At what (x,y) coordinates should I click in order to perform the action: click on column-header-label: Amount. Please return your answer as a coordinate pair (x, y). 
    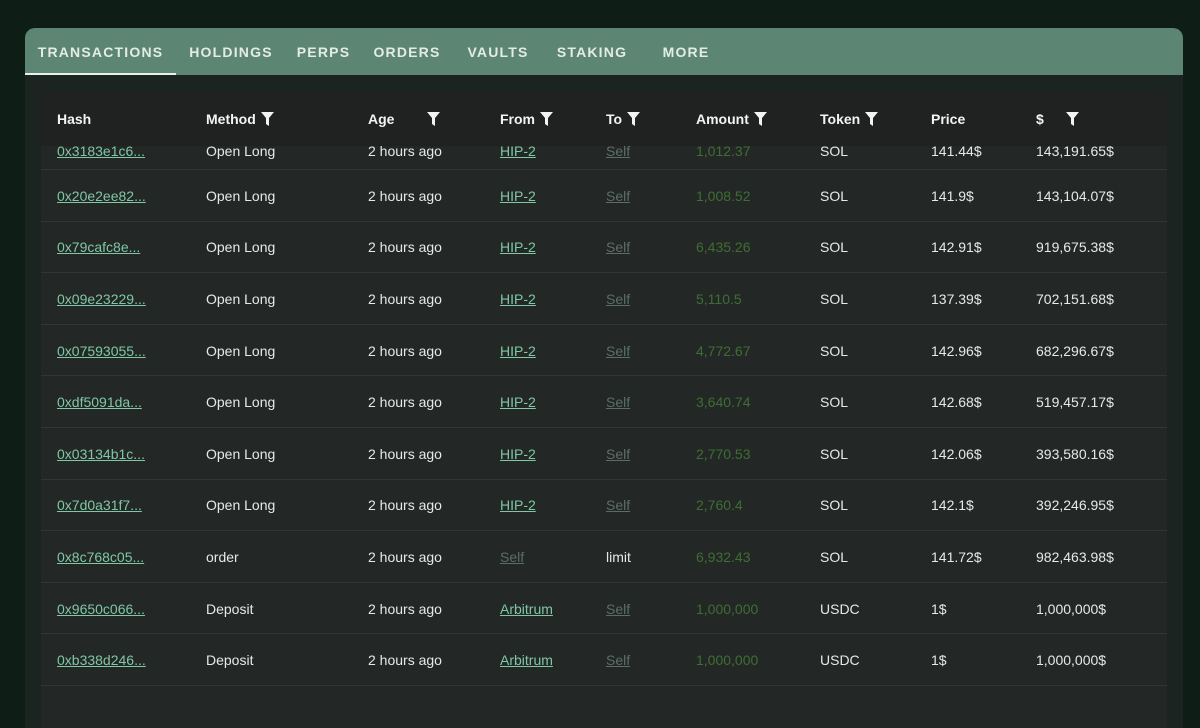
    Looking at the image, I should click on (722, 119).